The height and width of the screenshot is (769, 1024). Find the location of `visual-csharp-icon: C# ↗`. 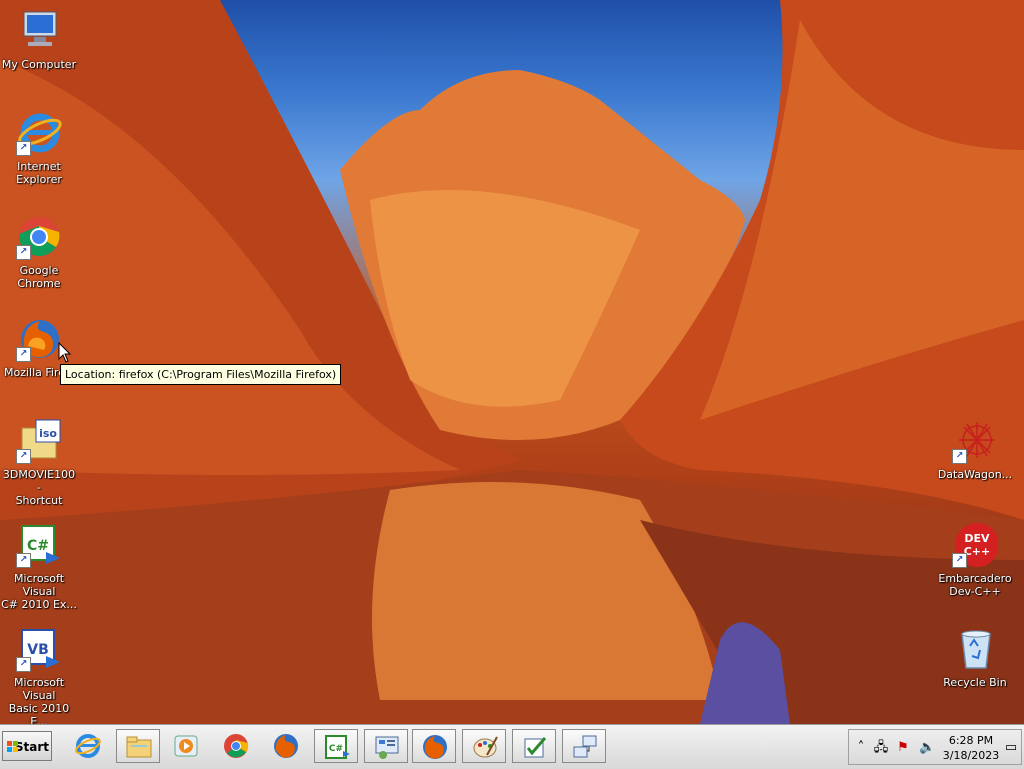

visual-csharp-icon: C# ↗ is located at coordinates (39, 545).